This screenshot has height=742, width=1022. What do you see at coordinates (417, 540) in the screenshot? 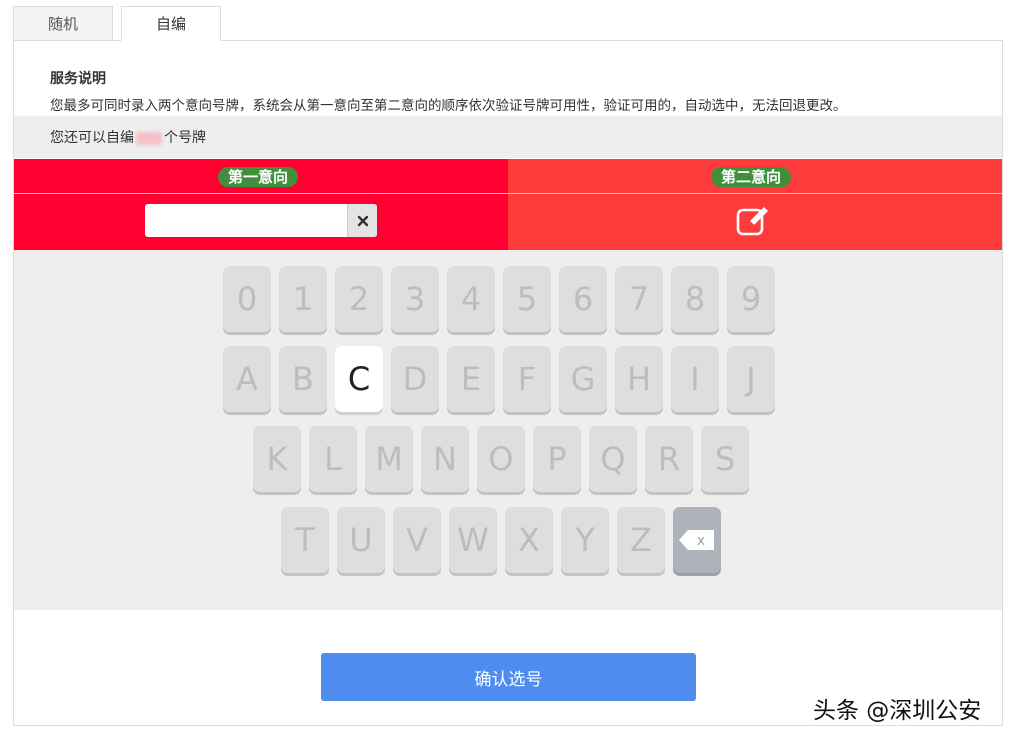
I see `key-v: V` at bounding box center [417, 540].